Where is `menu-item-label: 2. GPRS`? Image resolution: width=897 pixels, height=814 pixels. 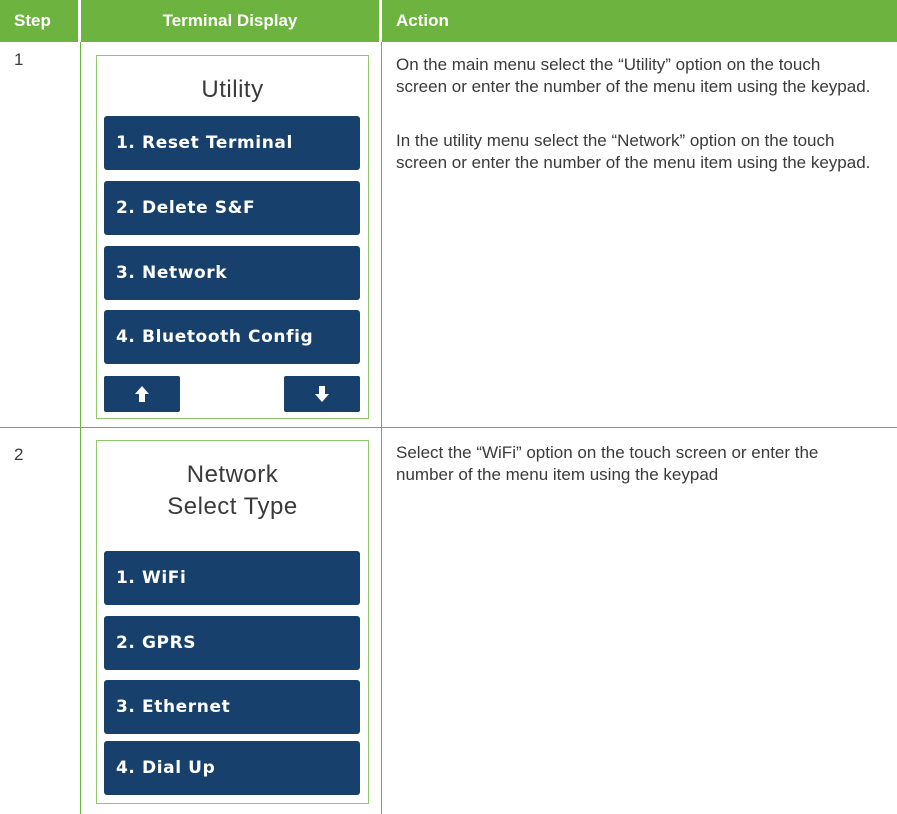
menu-item-label: 2. GPRS is located at coordinates (156, 643).